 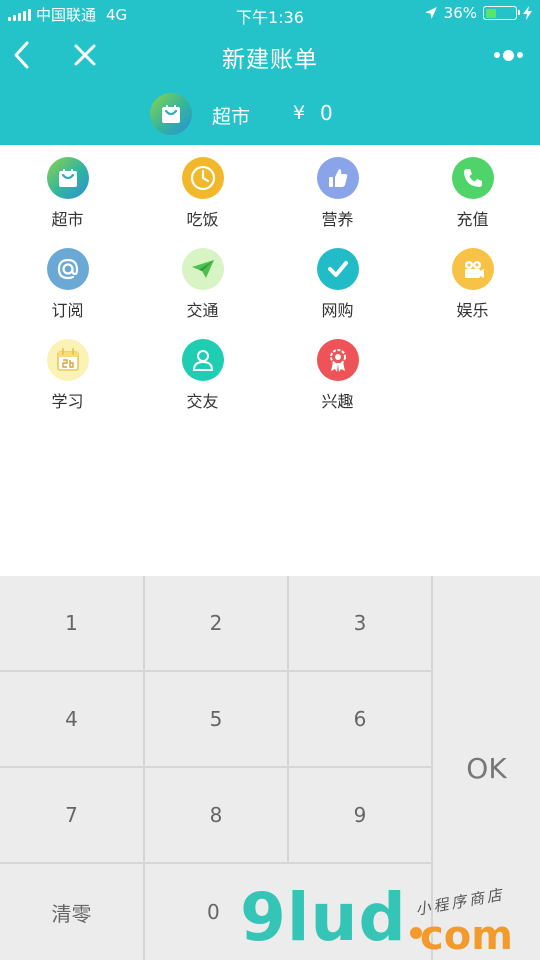 I want to click on charging-bolt-icon, so click(x=527, y=13).